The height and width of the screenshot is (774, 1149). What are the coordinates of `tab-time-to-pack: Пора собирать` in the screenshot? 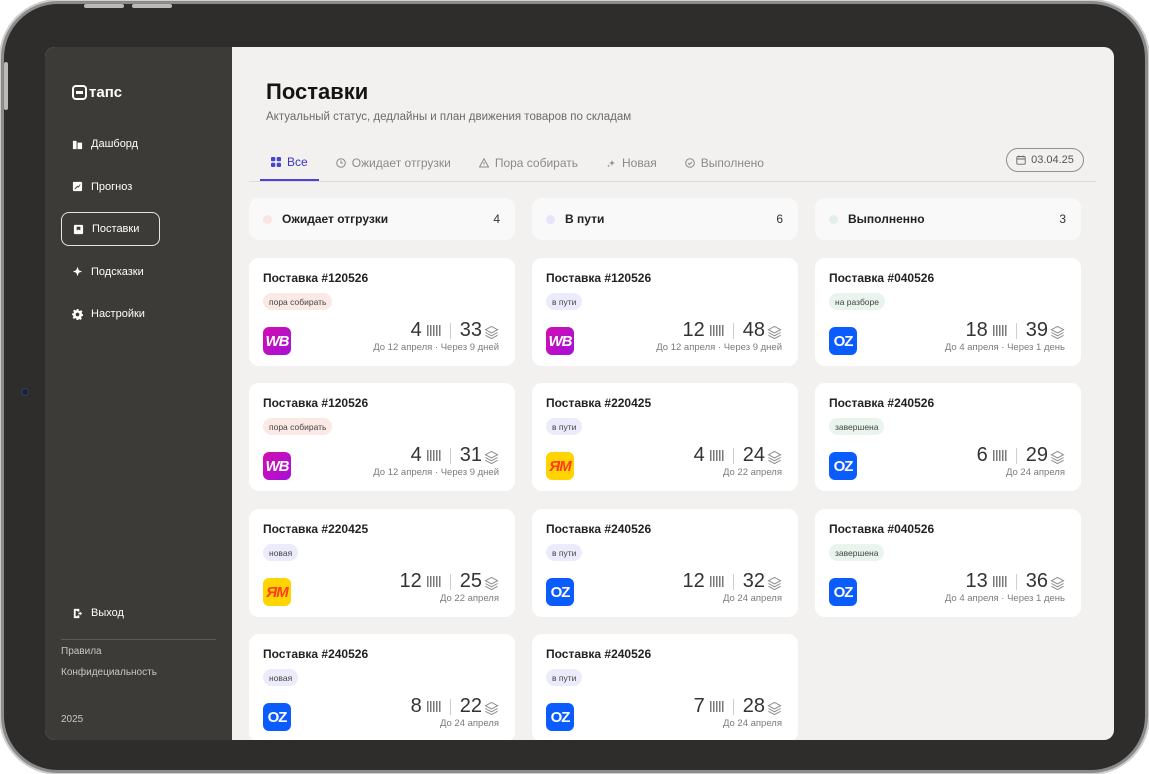 It's located at (528, 165).